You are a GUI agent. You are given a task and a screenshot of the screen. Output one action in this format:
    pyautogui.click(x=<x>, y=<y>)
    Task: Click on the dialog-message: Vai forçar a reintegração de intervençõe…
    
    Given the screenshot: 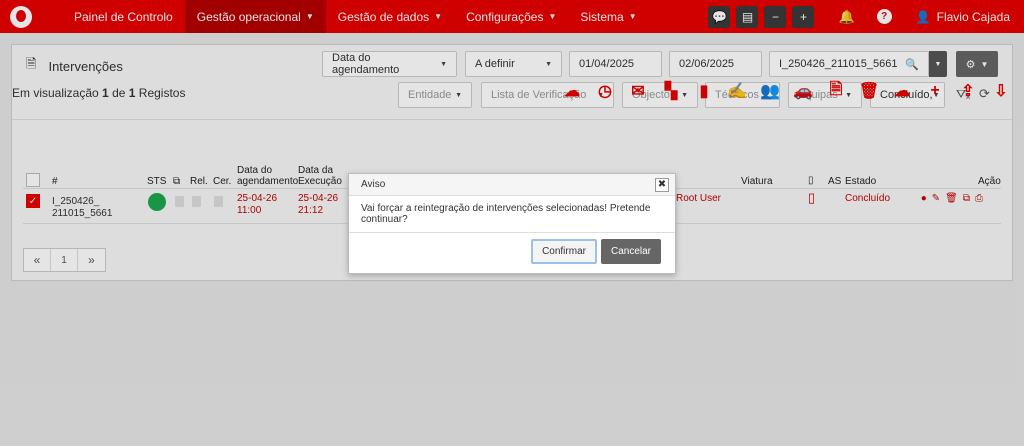 What is the action you would take?
    pyautogui.click(x=506, y=214)
    